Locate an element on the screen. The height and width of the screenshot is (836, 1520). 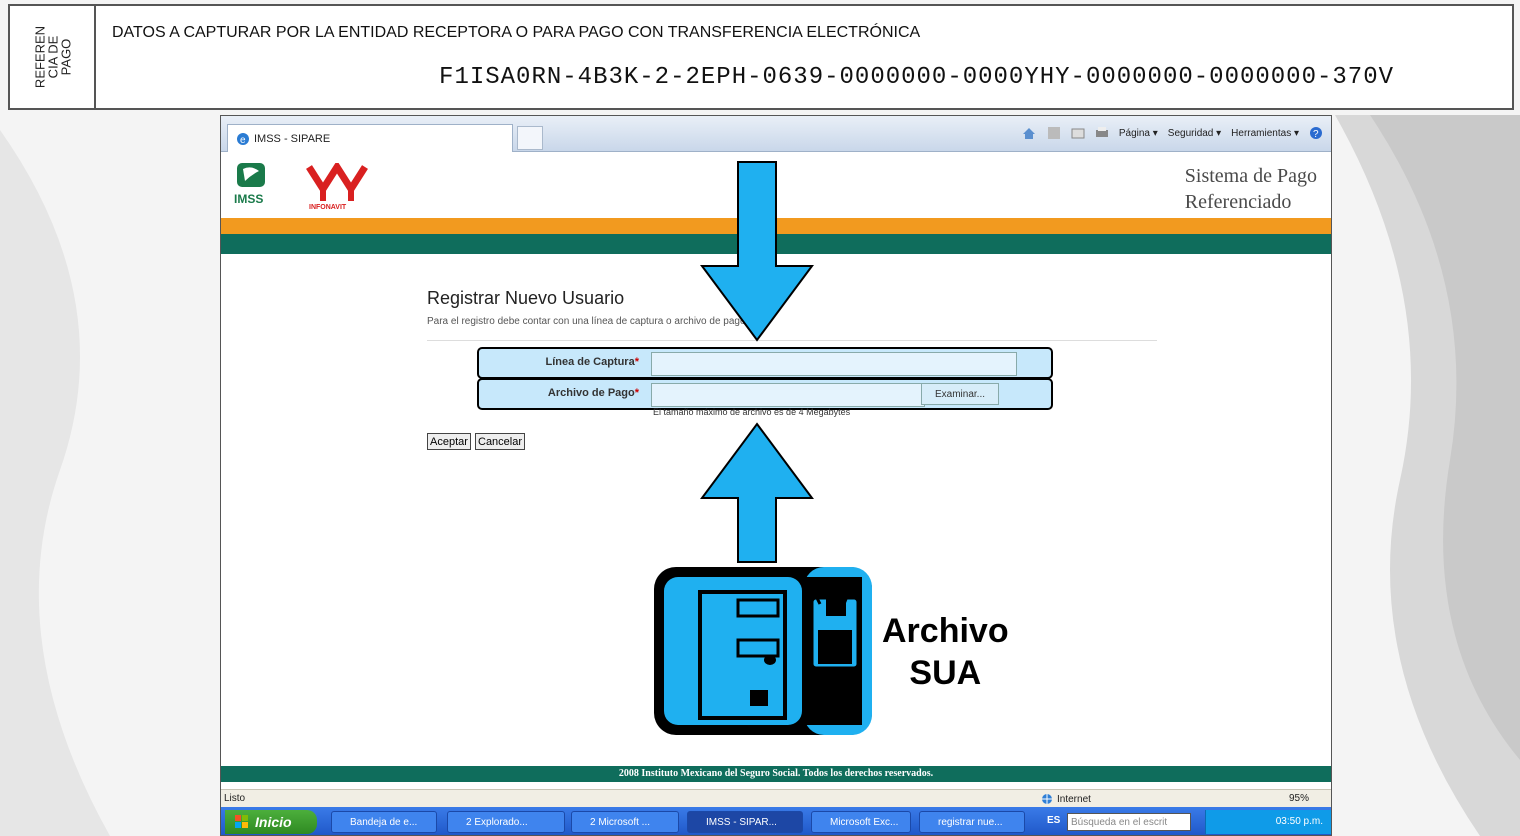
annotation-overlay is located at coordinates (763, 448).